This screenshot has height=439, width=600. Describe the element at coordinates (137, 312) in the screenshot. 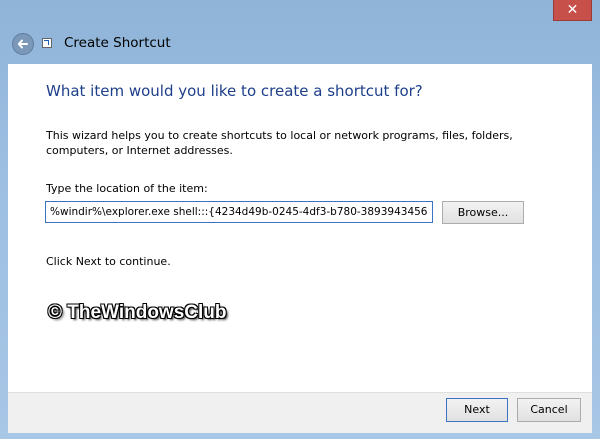

I see `watermark: © TheWindowsClub` at that location.